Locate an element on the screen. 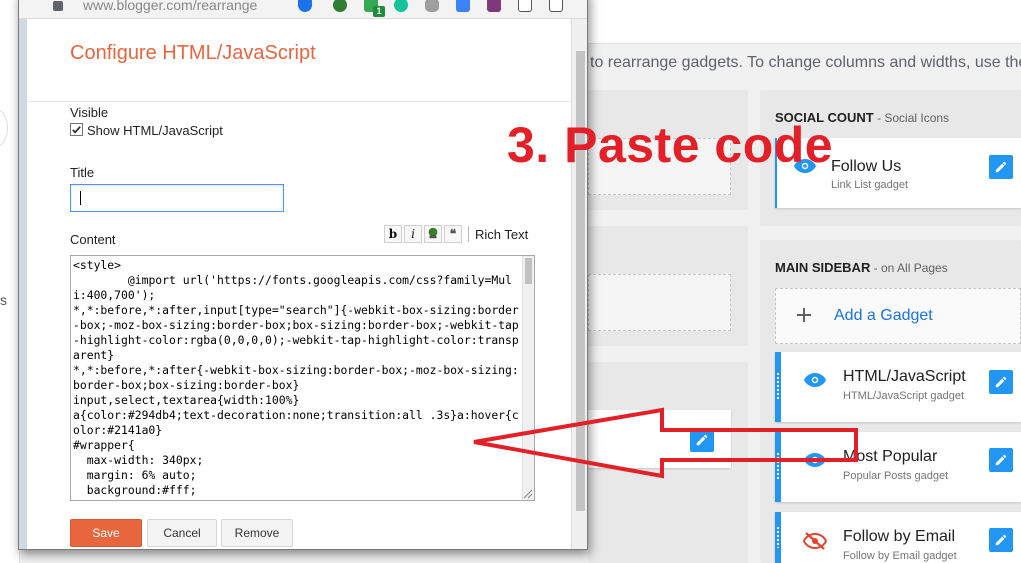 The image size is (1021, 563). text-caret is located at coordinates (80, 198).